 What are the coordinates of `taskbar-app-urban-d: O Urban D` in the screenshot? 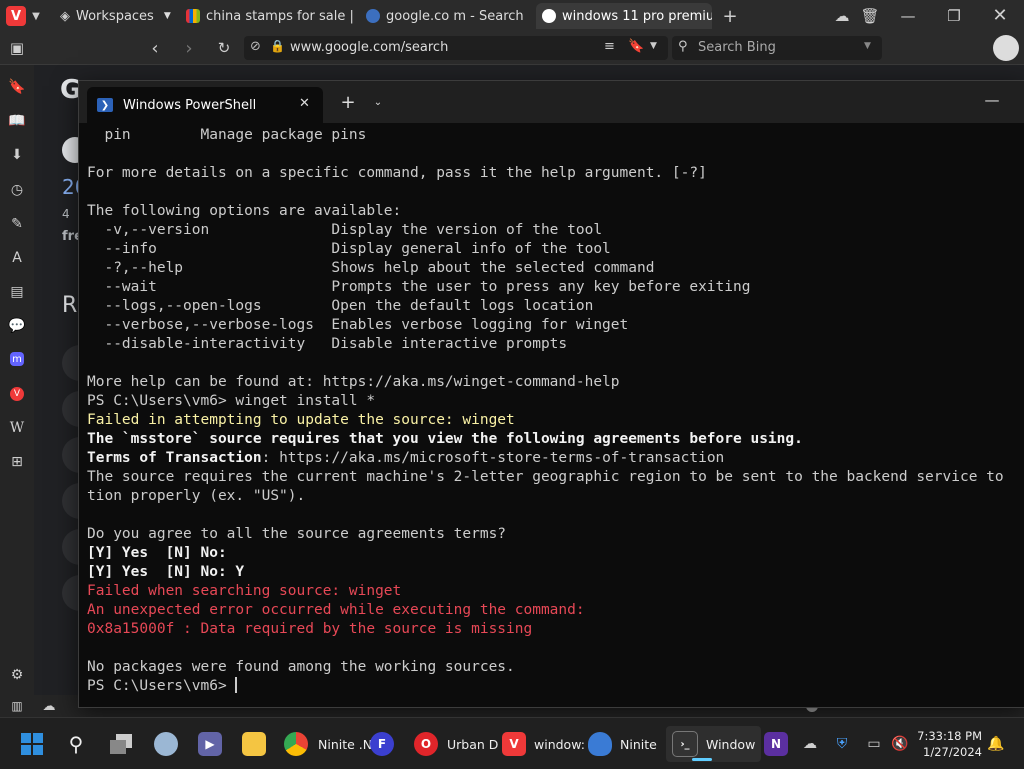 It's located at (456, 744).